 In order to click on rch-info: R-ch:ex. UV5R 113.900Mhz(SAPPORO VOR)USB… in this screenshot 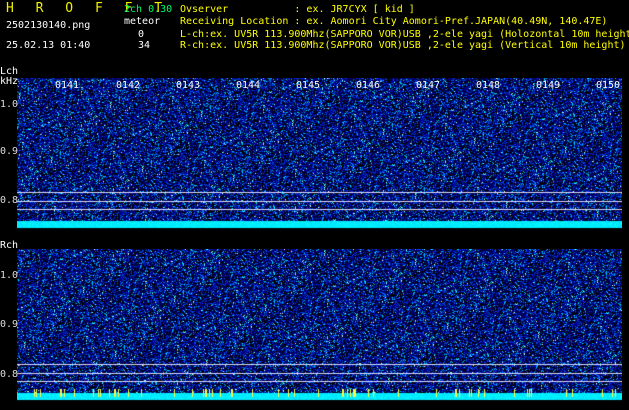, I will do `click(403, 45)`.